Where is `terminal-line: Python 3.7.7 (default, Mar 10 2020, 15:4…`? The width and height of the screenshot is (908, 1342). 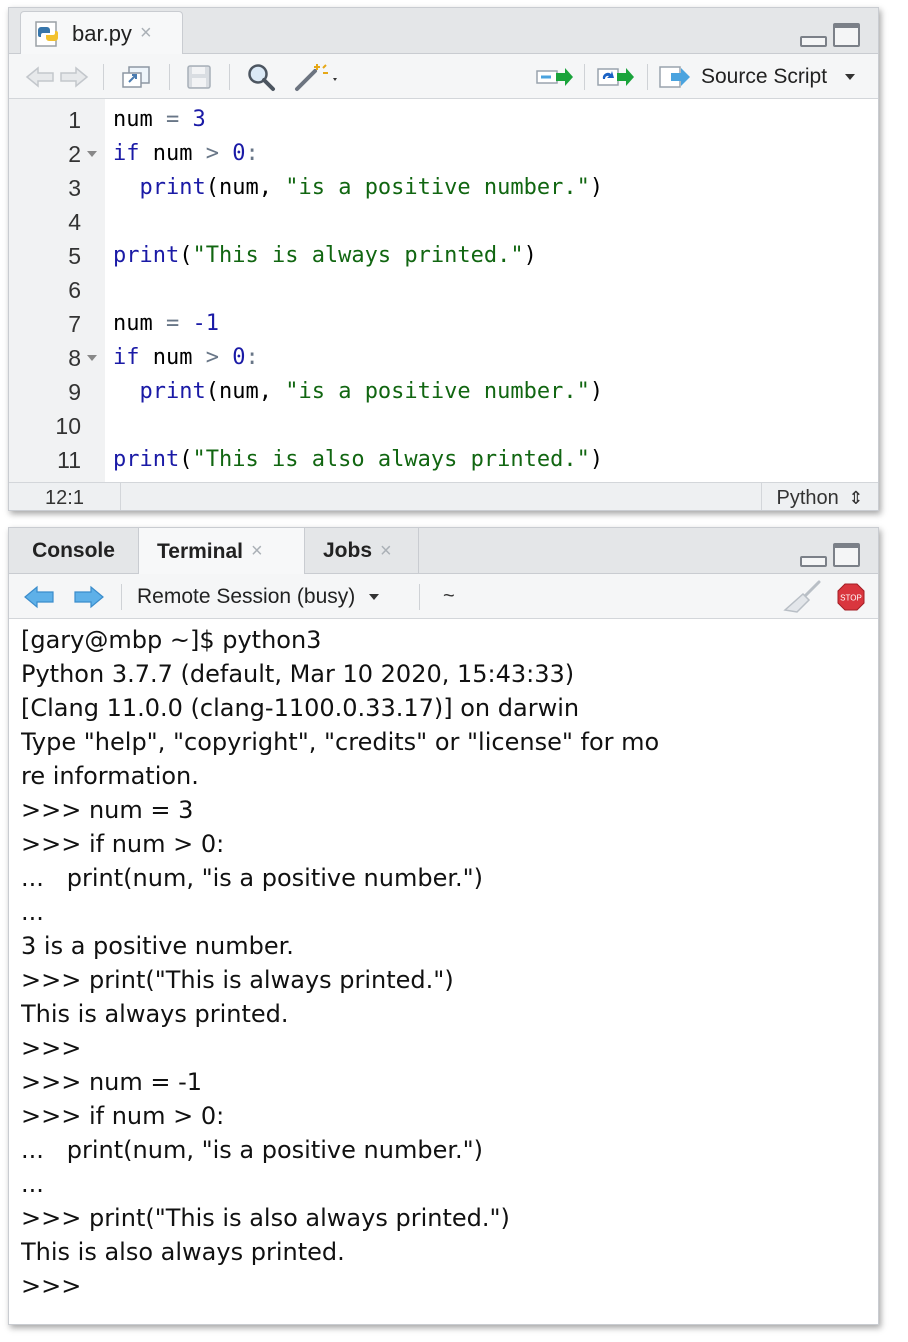 terminal-line: Python 3.7.7 (default, Mar 10 2020, 15:4… is located at coordinates (298, 674).